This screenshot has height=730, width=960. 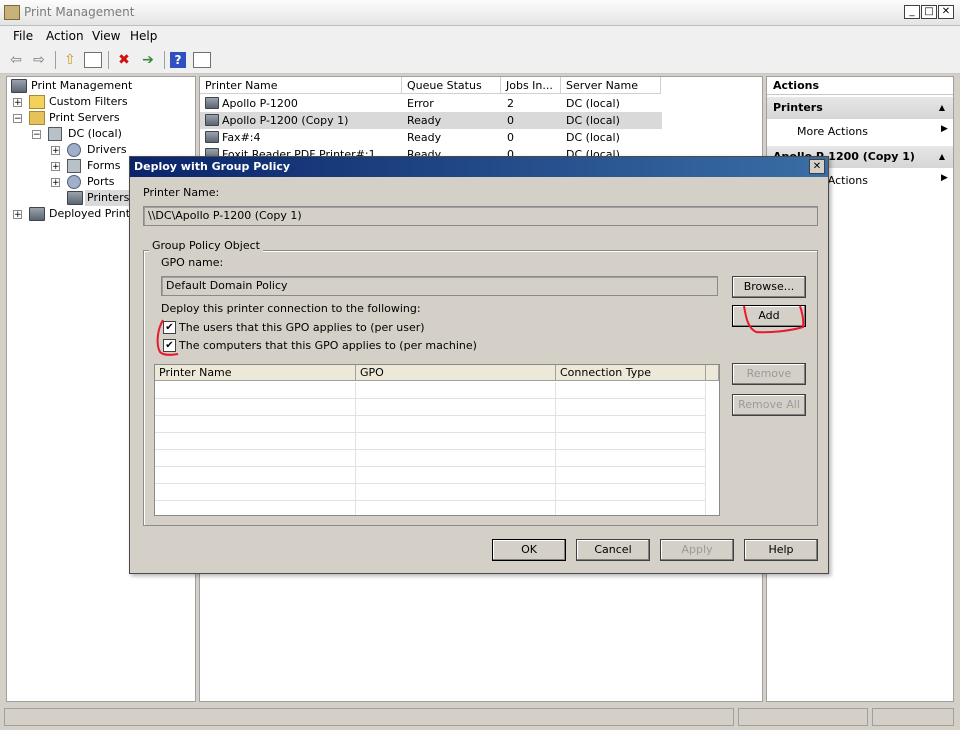 I want to click on add-button-annotation-underline, so click(x=774, y=319).